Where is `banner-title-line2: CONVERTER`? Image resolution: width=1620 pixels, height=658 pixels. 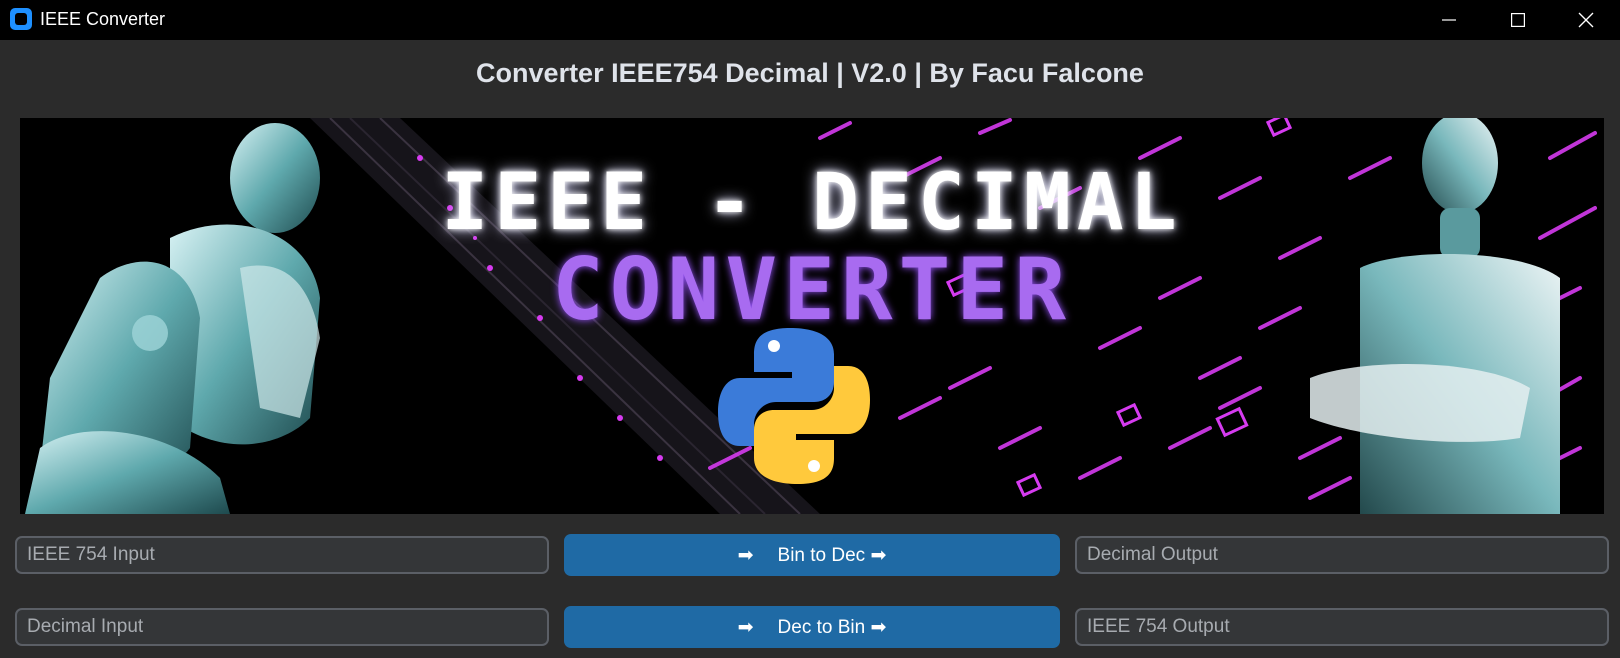
banner-title-line2: CONVERTER is located at coordinates (812, 290).